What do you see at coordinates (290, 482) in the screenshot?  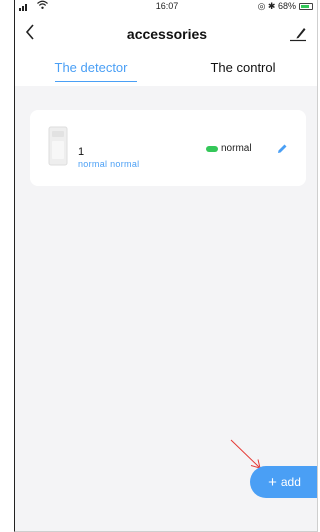 I see `add-button-label: add` at bounding box center [290, 482].